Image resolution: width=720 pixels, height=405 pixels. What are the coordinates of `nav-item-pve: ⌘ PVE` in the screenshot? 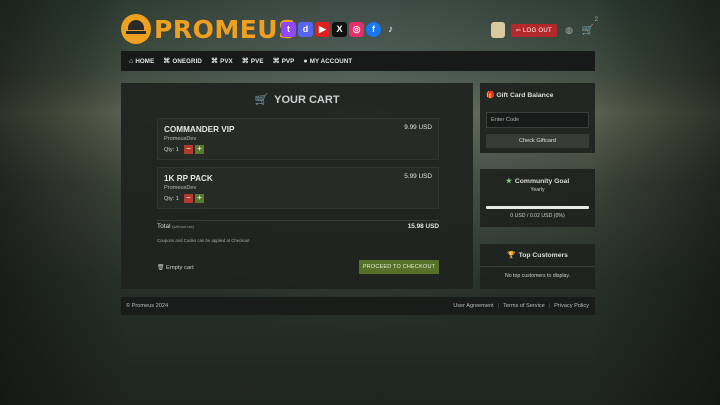 It's located at (252, 61).